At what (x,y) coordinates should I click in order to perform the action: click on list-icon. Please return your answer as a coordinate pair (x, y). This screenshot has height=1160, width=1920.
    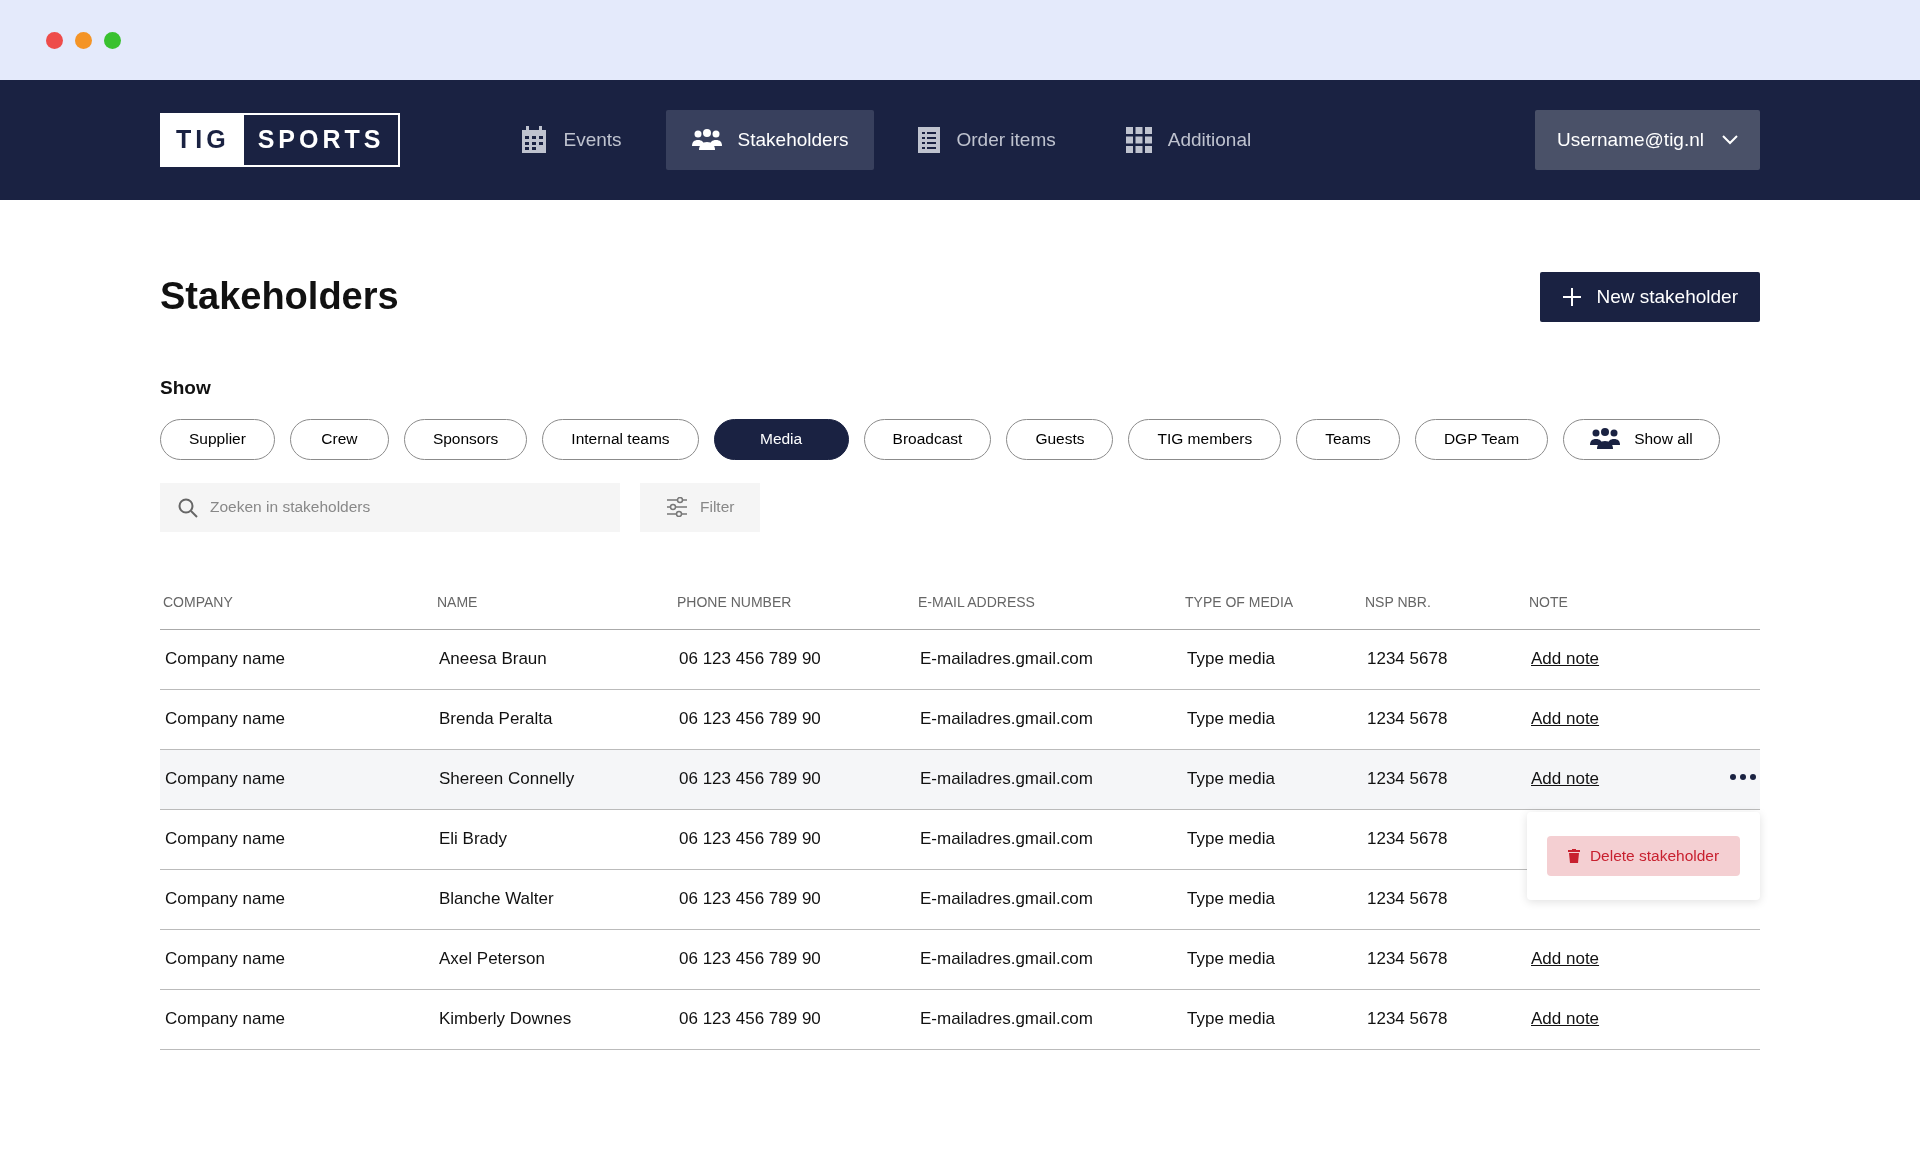
    Looking at the image, I should click on (929, 140).